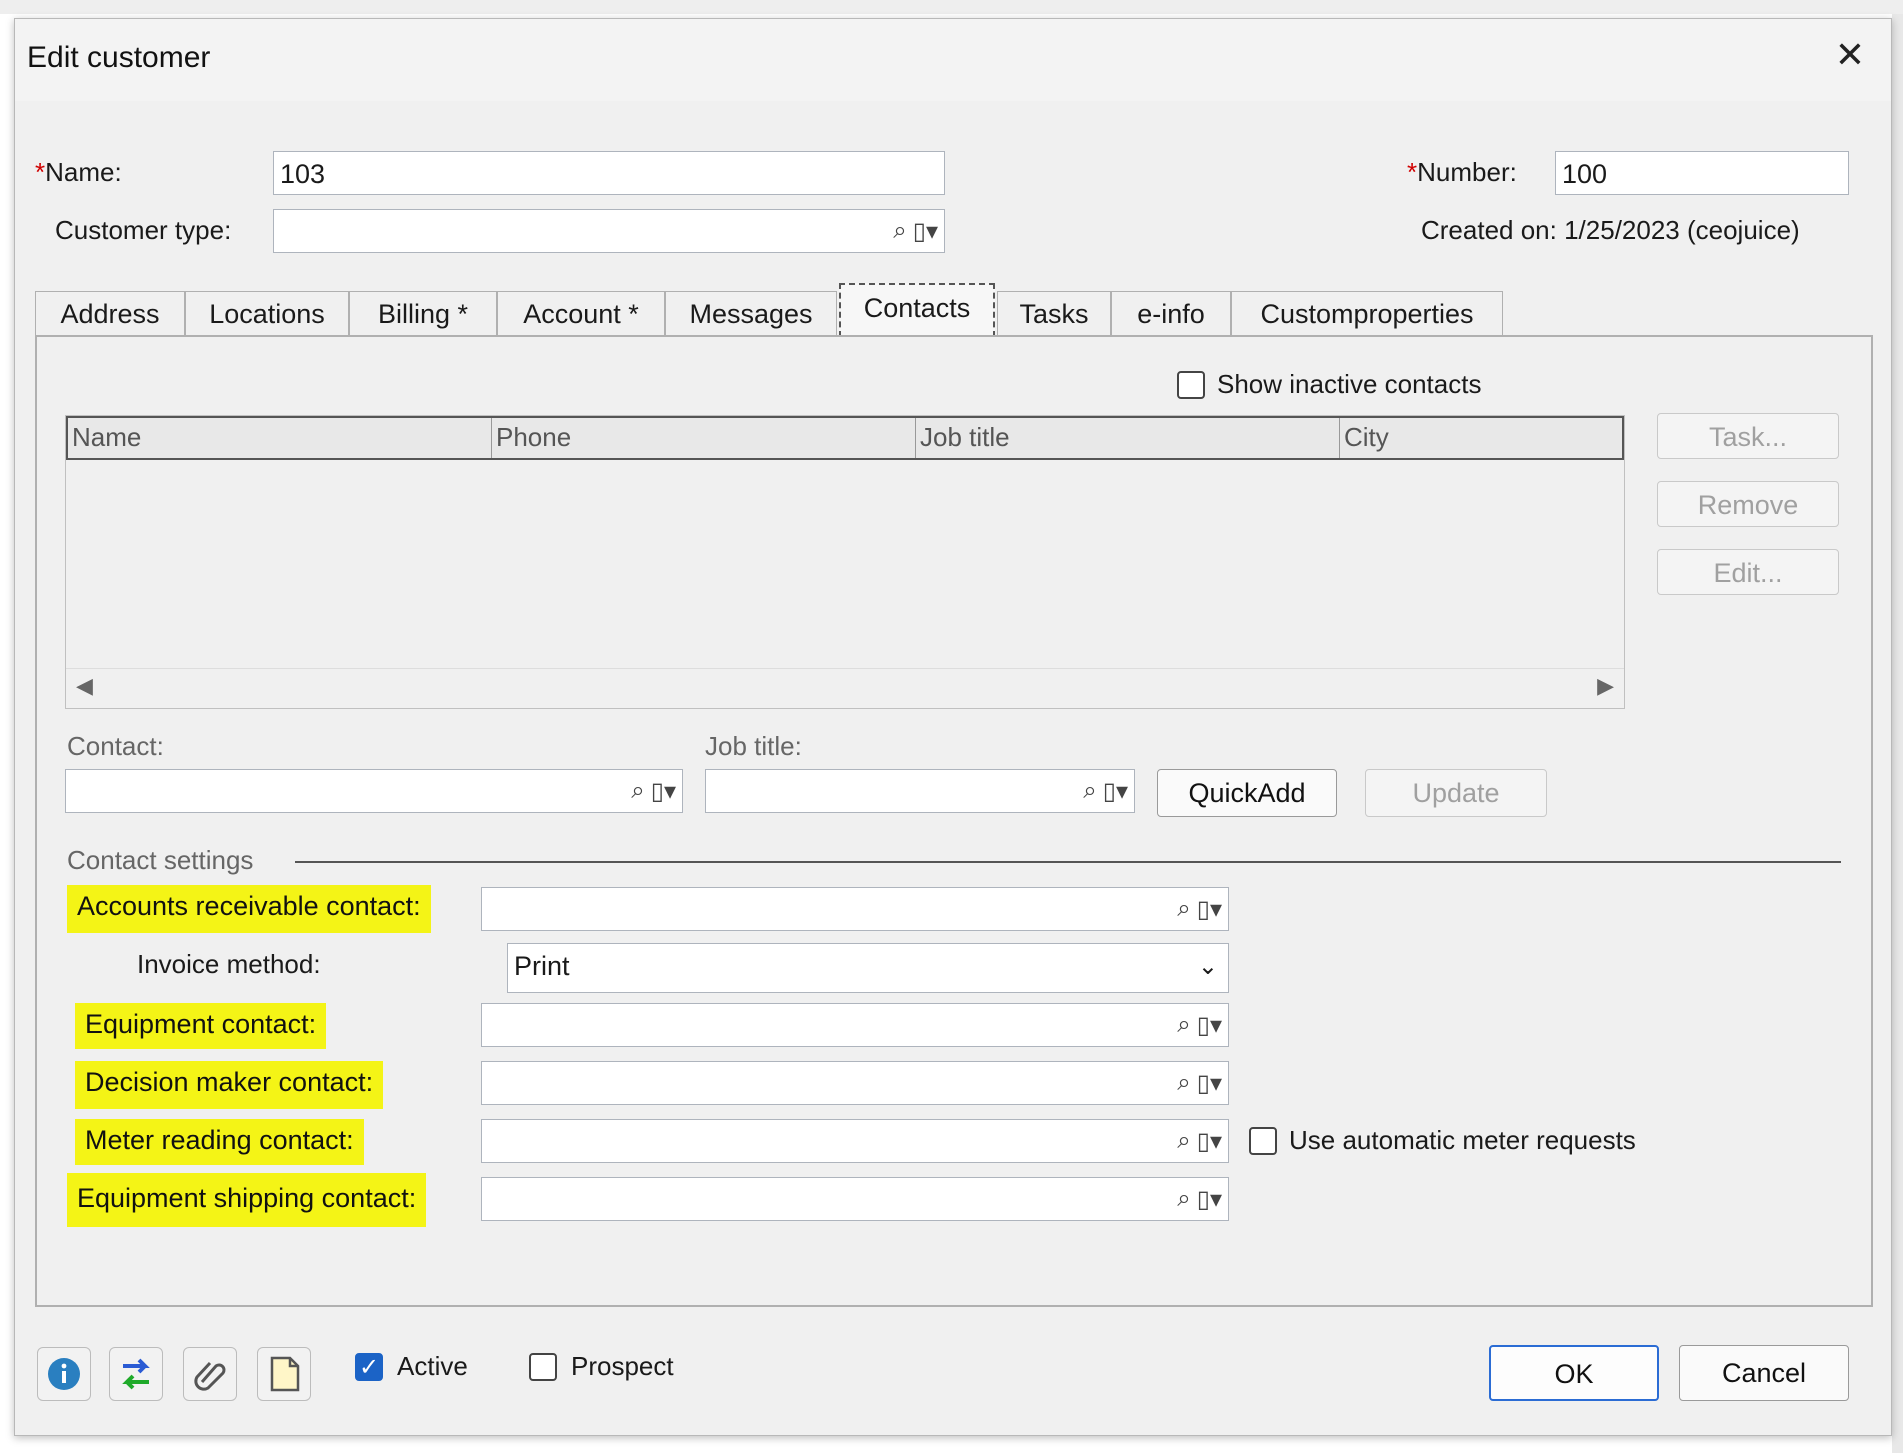 The width and height of the screenshot is (1903, 1453). Describe the element at coordinates (201, 1026) in the screenshot. I see `equipment-contact-label: Equipment contact:` at that location.